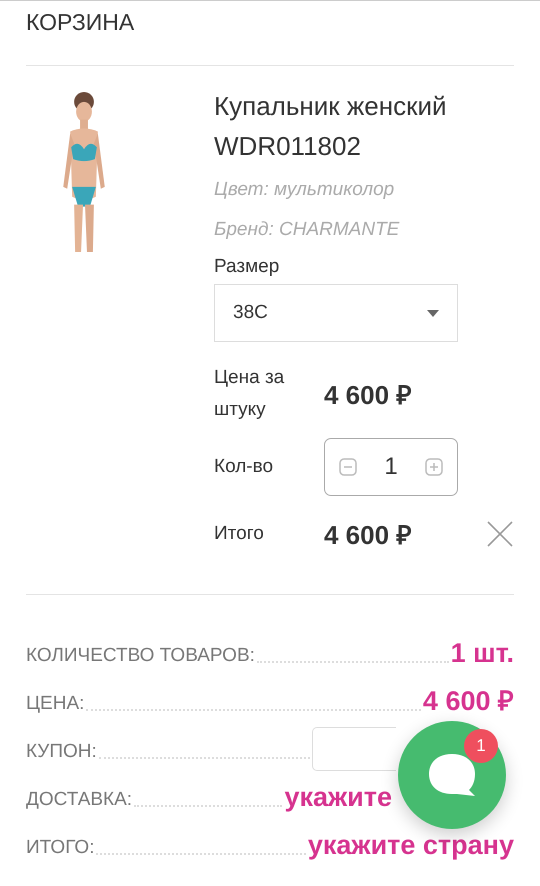 The width and height of the screenshot is (540, 886). I want to click on quantity-value: 1, so click(391, 467).